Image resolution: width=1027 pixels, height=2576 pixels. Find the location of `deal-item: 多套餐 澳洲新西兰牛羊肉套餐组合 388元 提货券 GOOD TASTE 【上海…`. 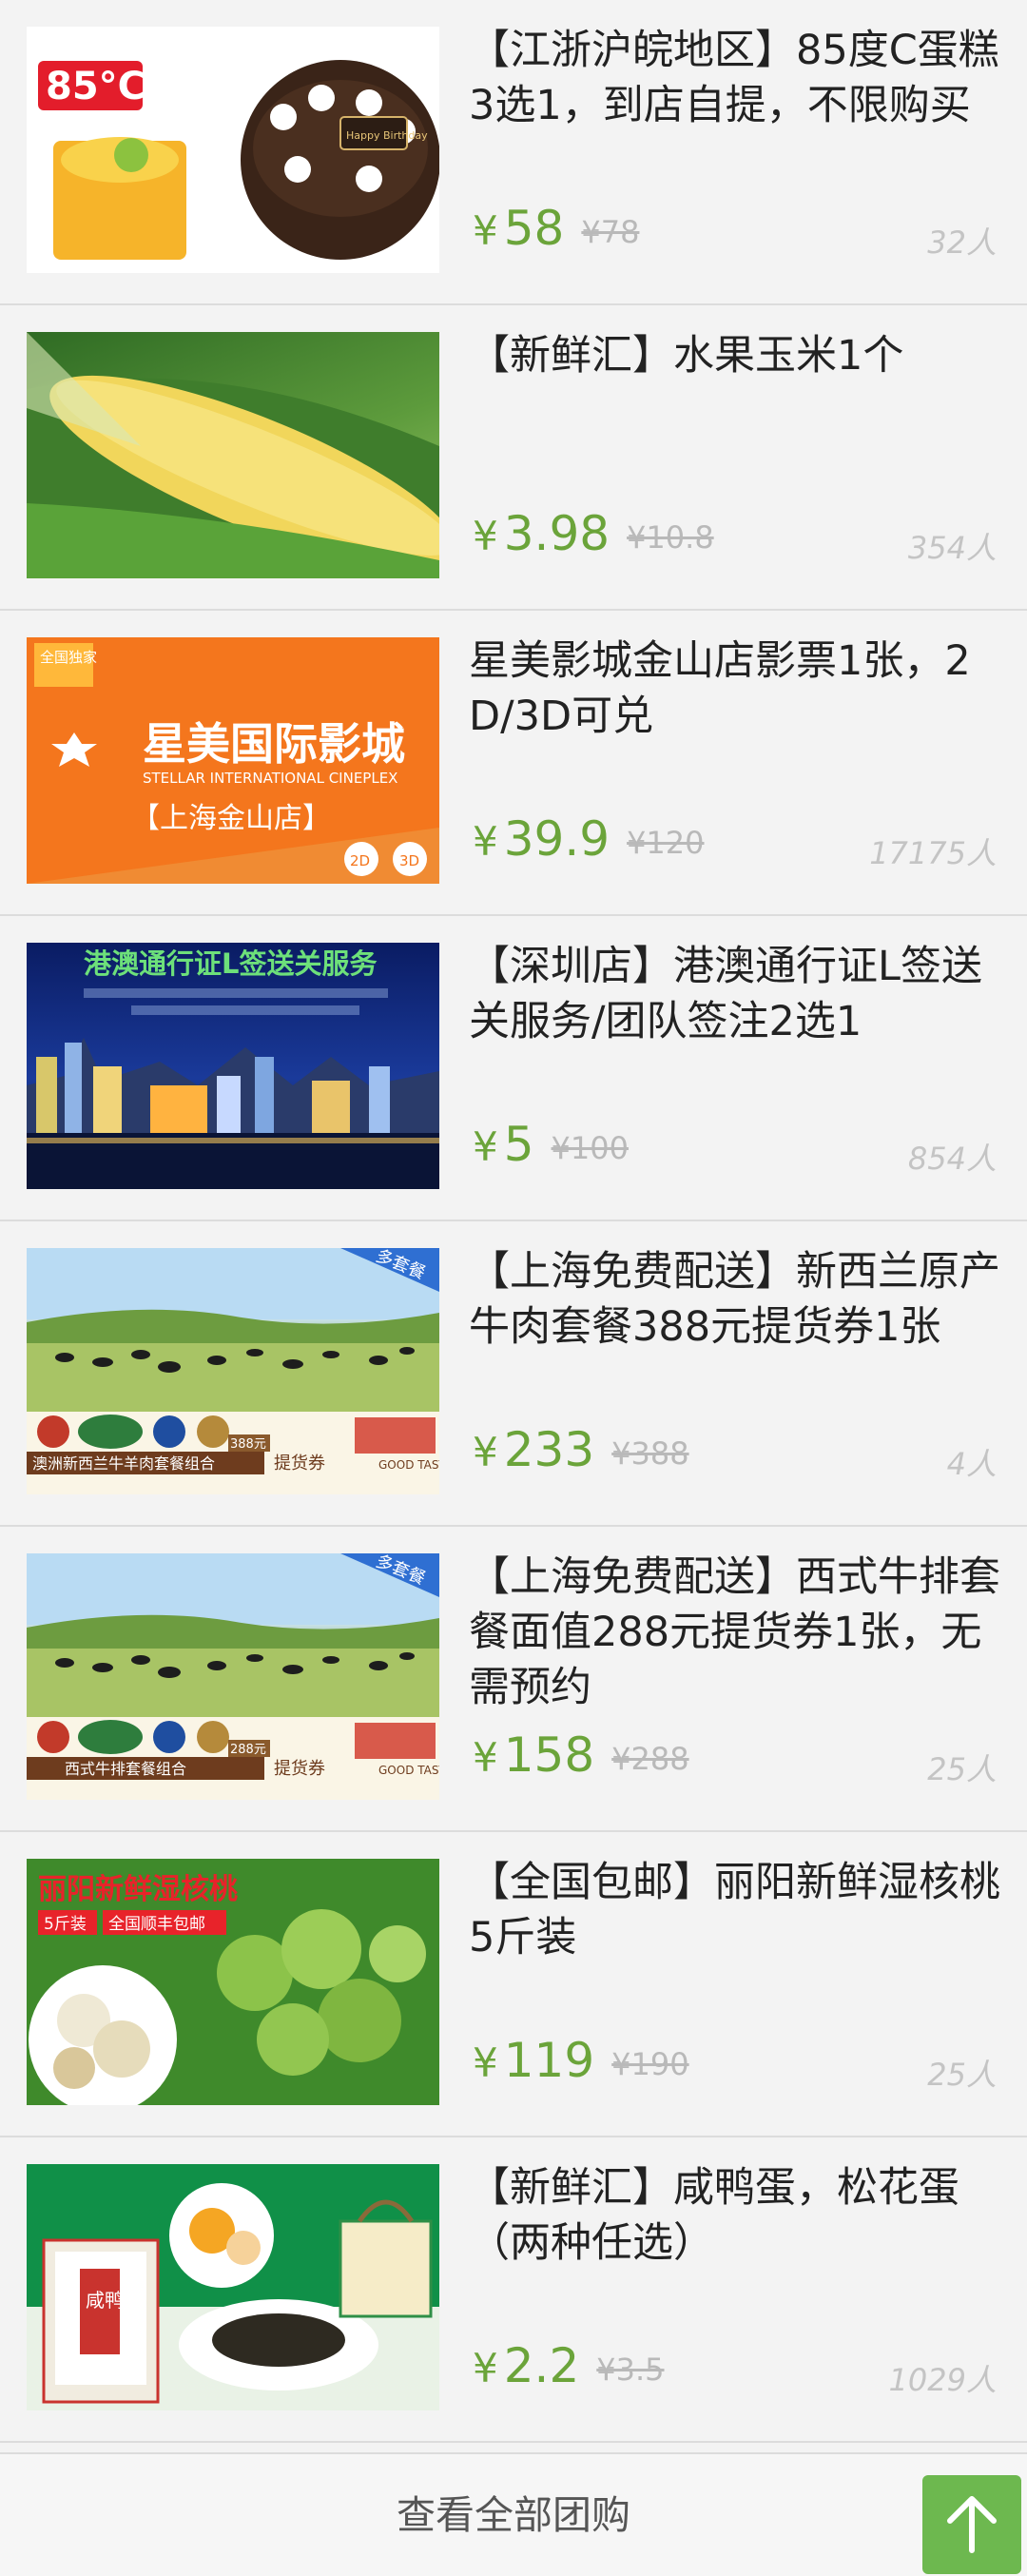

deal-item: 多套餐 澳洲新西兰牛羊肉套餐组合 388元 提货券 GOOD TASTE 【上海… is located at coordinates (513, 1374).